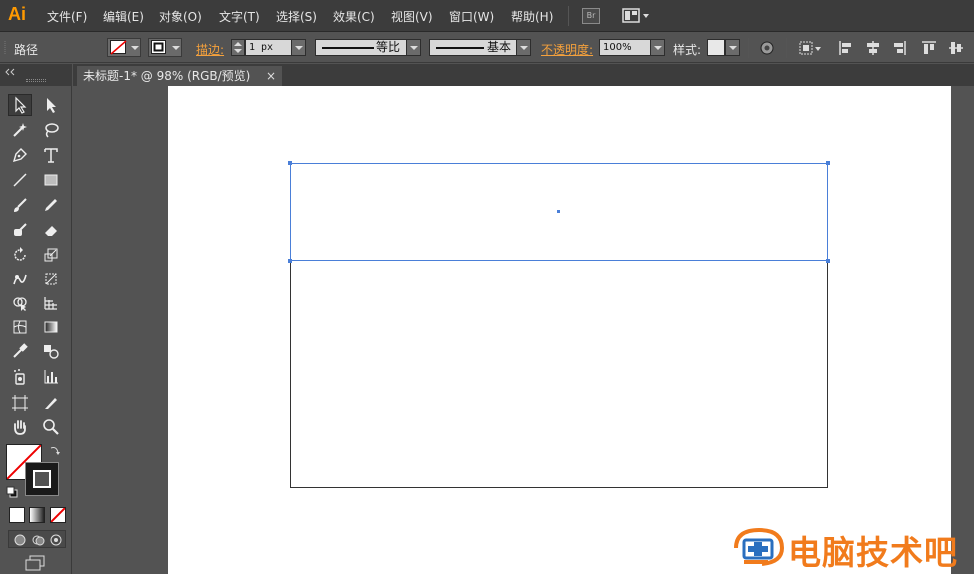  What do you see at coordinates (354, 16) in the screenshot?
I see `menu-effect: 效果(C)` at bounding box center [354, 16].